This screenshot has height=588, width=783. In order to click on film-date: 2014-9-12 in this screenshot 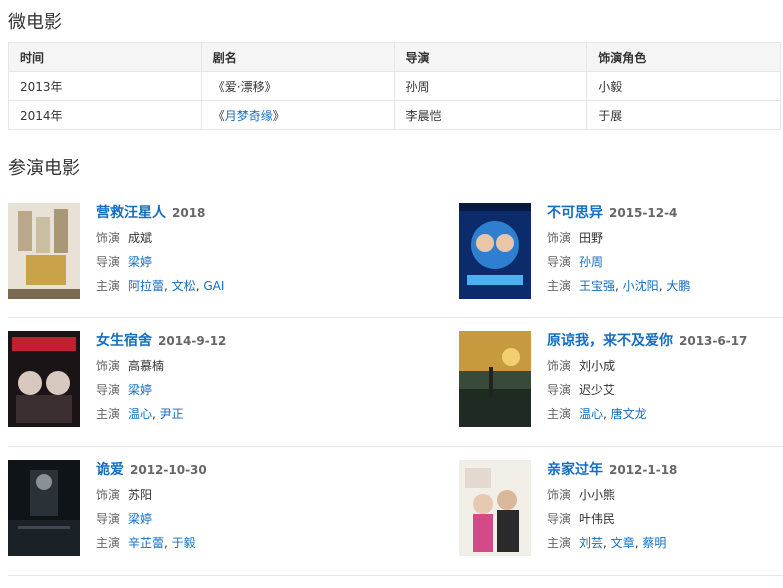, I will do `click(192, 341)`.